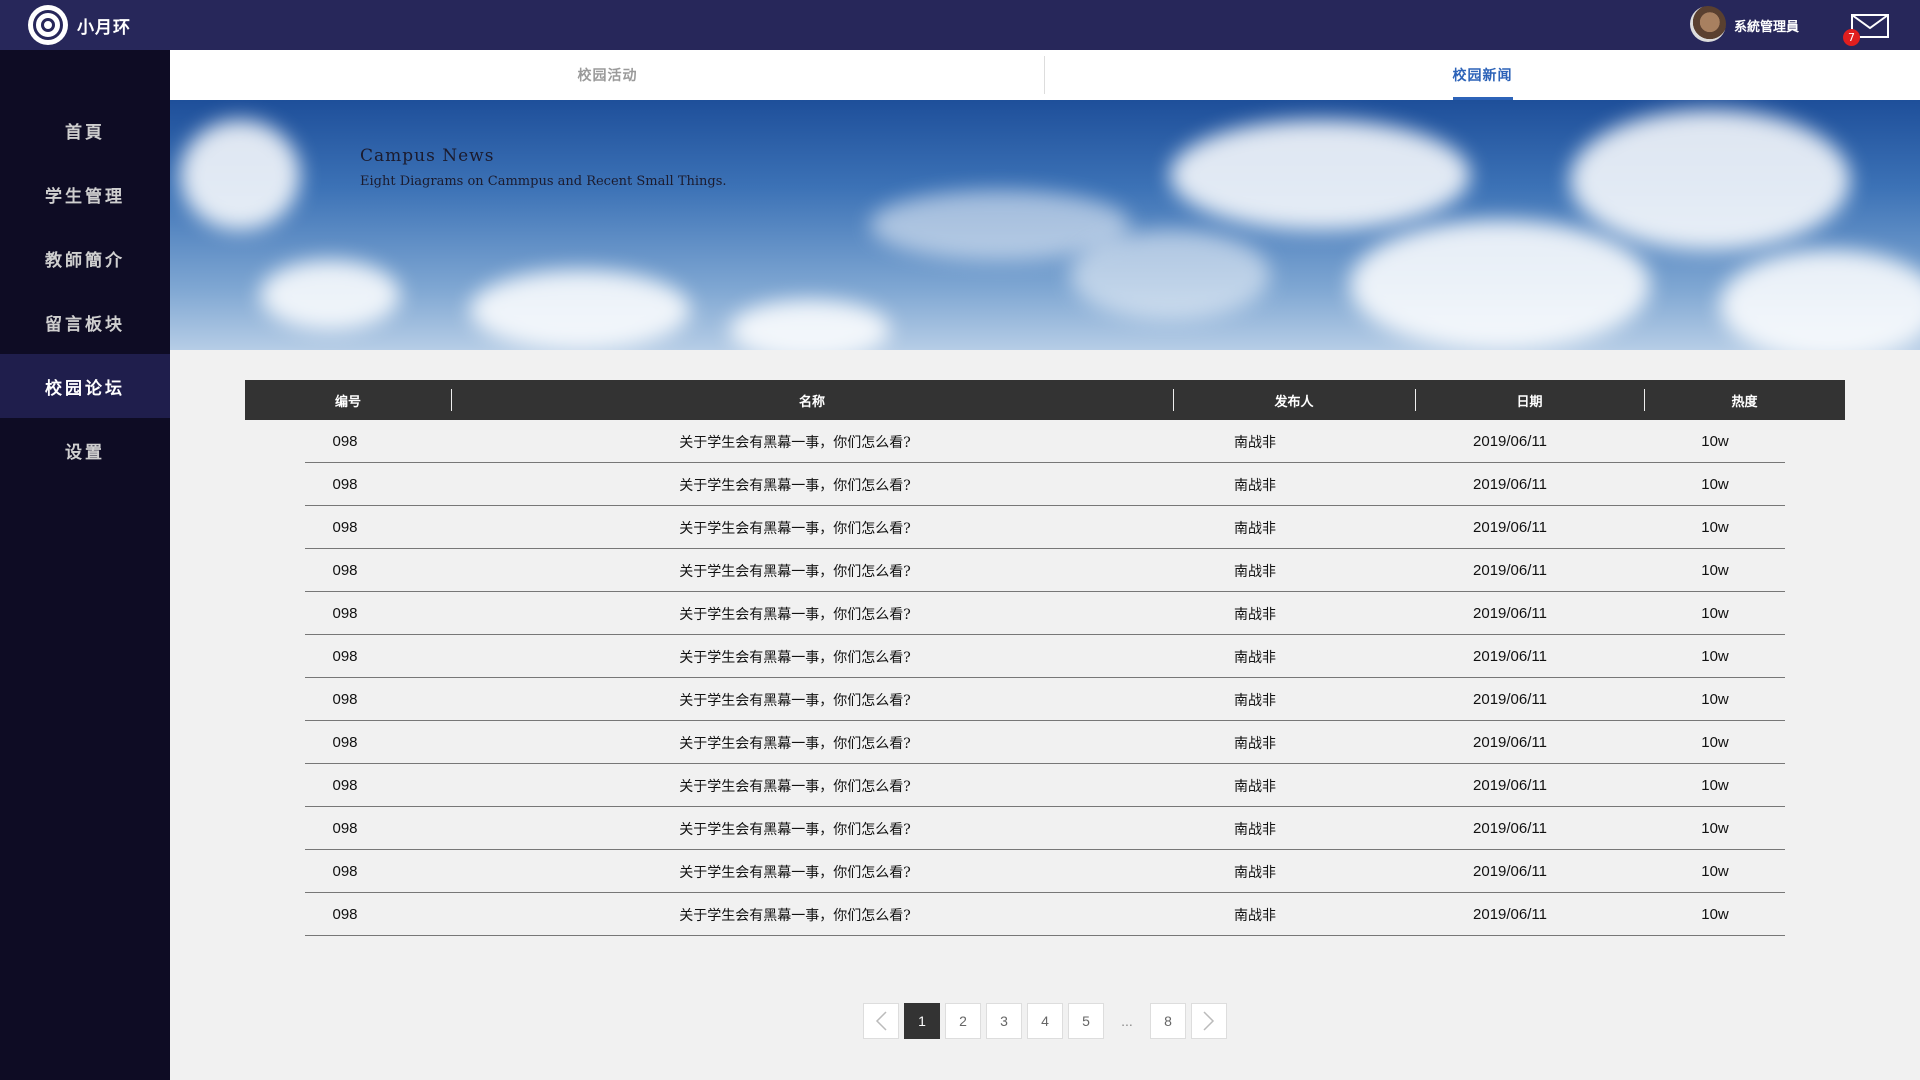  What do you see at coordinates (1529, 400) in the screenshot?
I see `column-header-date: 日期` at bounding box center [1529, 400].